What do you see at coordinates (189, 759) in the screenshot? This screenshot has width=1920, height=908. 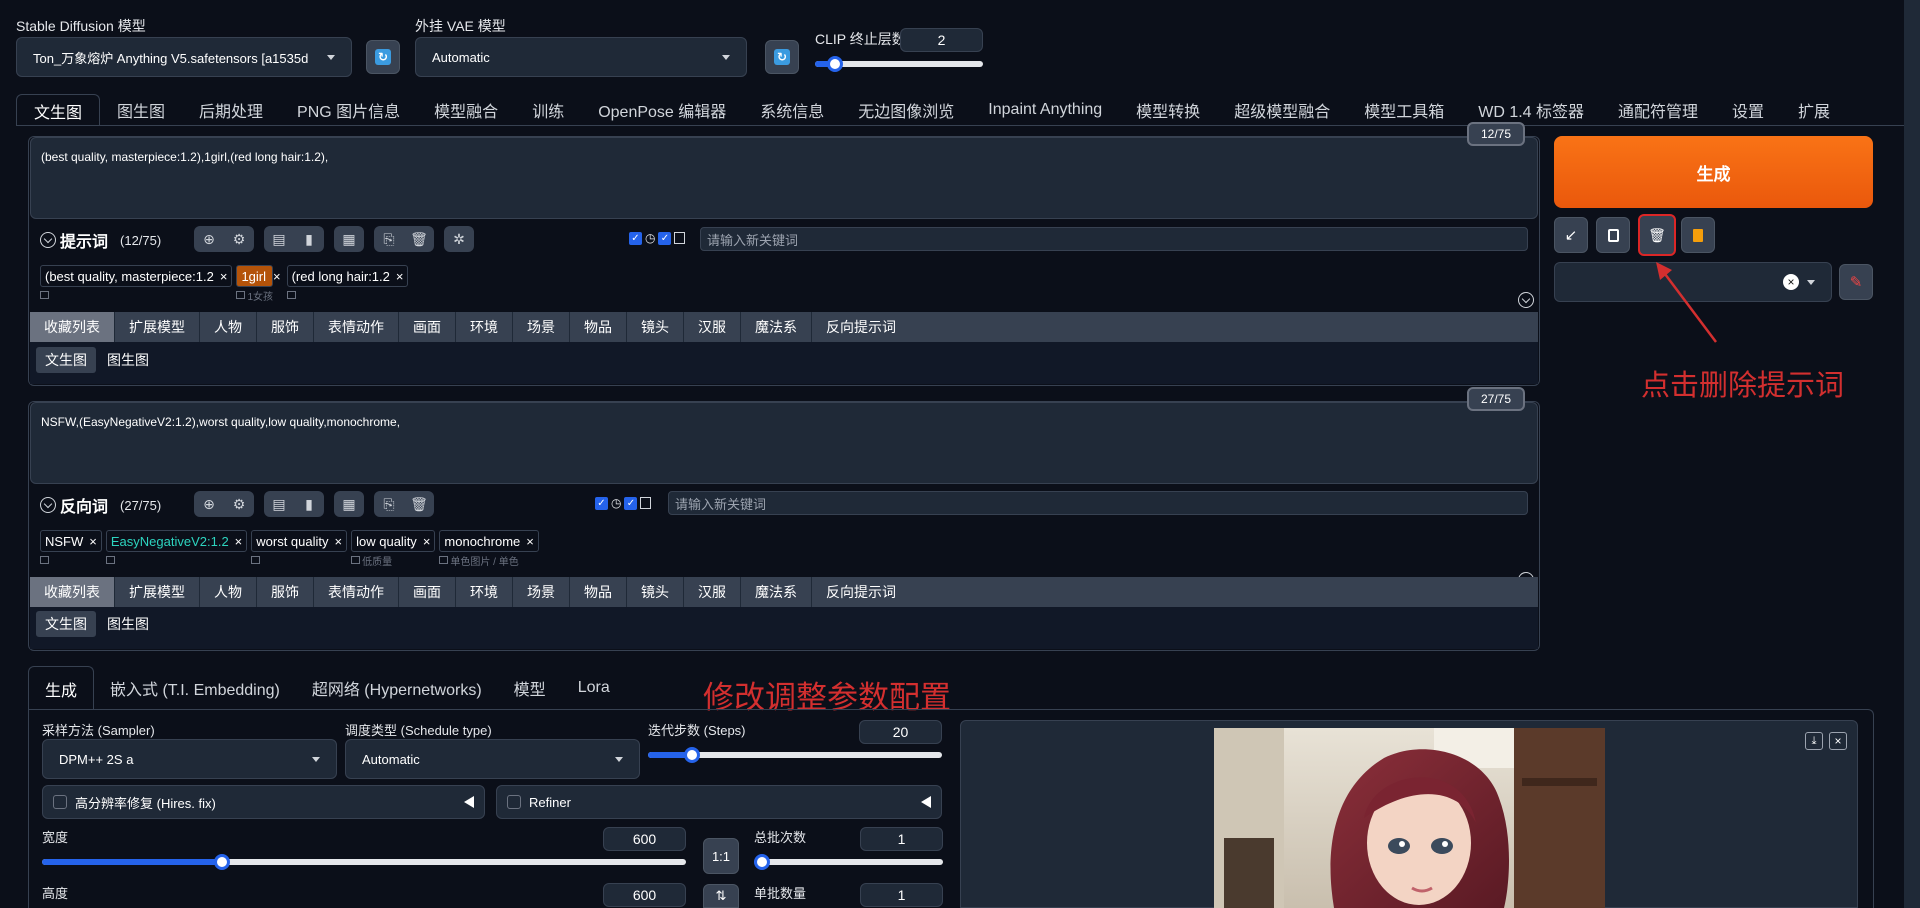 I see `sampler-dropdown: DPM++ 2S a` at bounding box center [189, 759].